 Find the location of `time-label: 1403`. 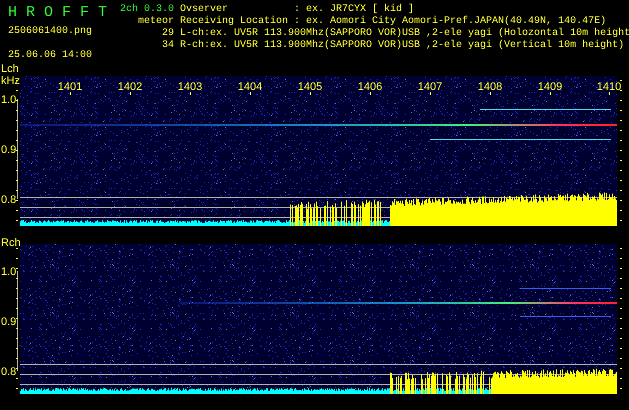

time-label: 1403 is located at coordinates (190, 87).